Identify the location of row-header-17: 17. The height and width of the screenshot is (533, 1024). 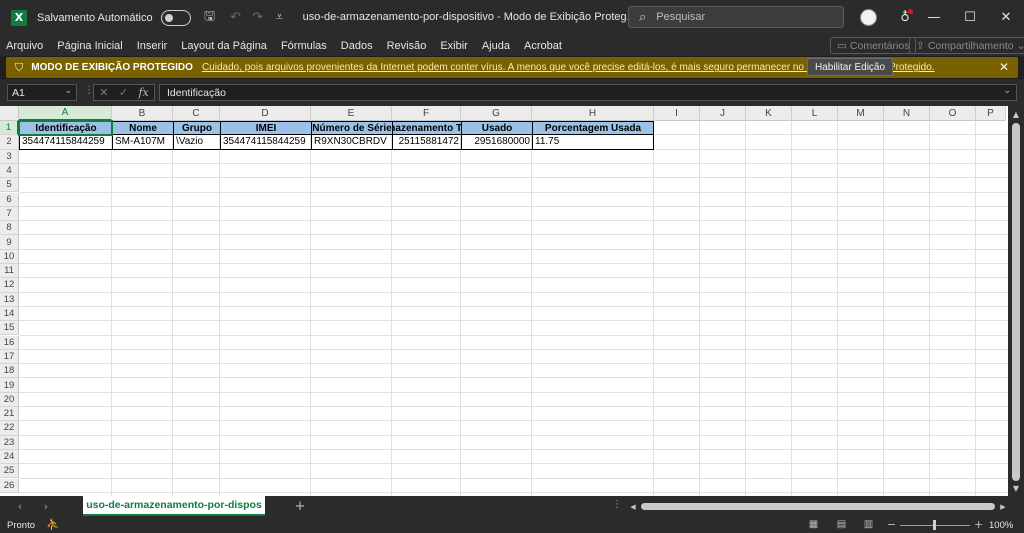
(9, 357).